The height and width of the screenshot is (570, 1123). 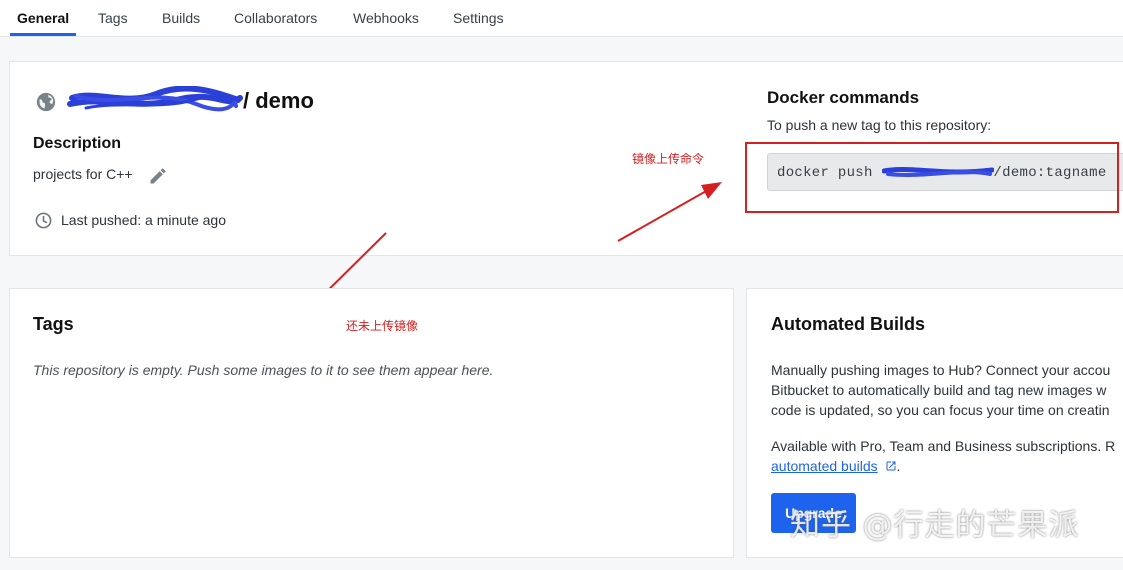 I want to click on tab-webhooks-label: Webhooks, so click(x=386, y=18).